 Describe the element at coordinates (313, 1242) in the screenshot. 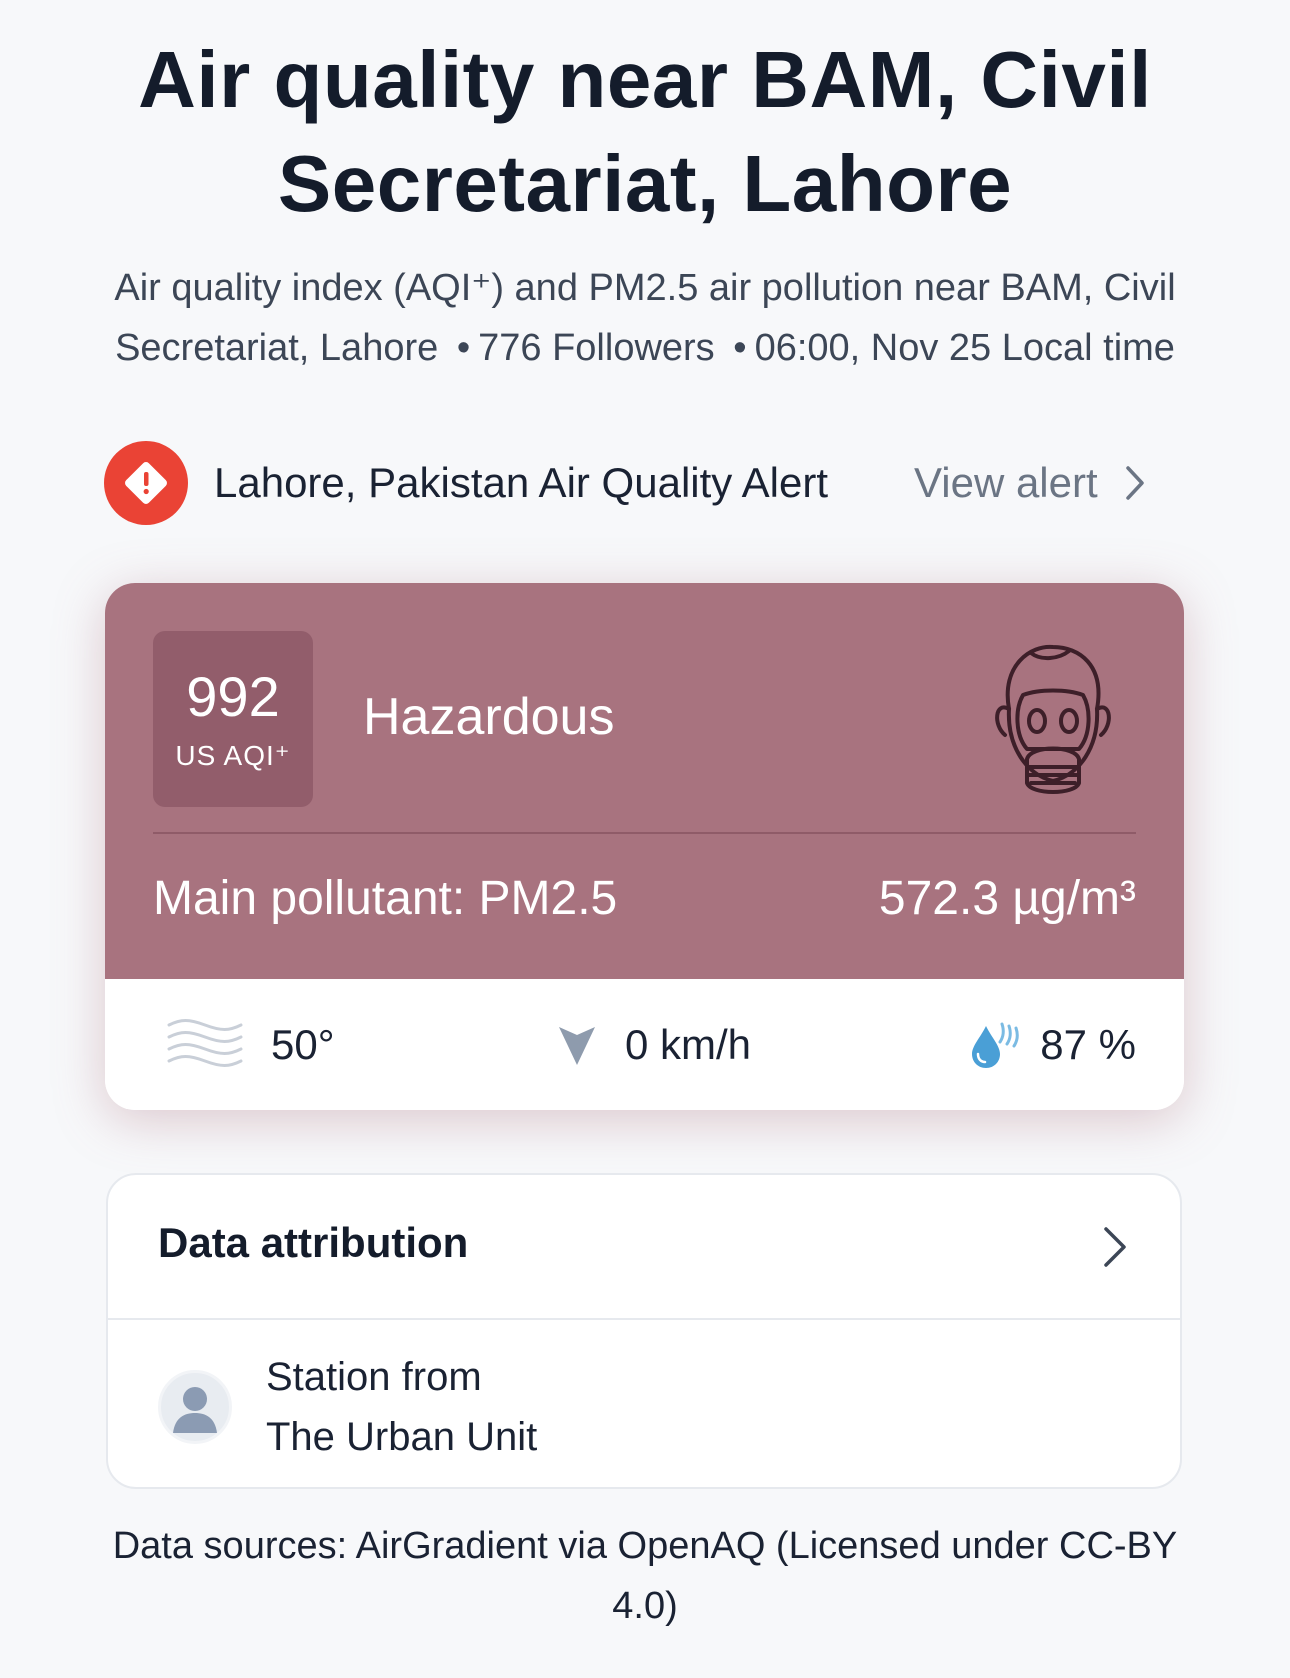

I see `data-attribution-title: Data attribution` at that location.